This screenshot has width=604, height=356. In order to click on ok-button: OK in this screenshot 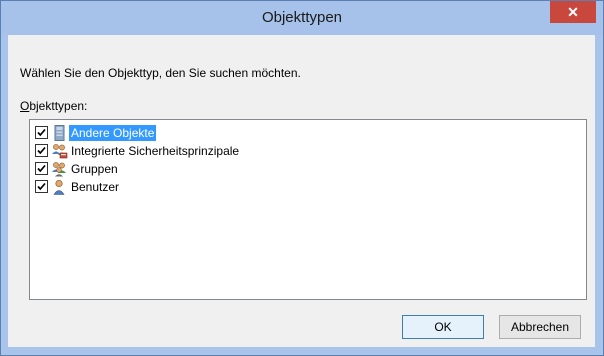, I will do `click(443, 327)`.